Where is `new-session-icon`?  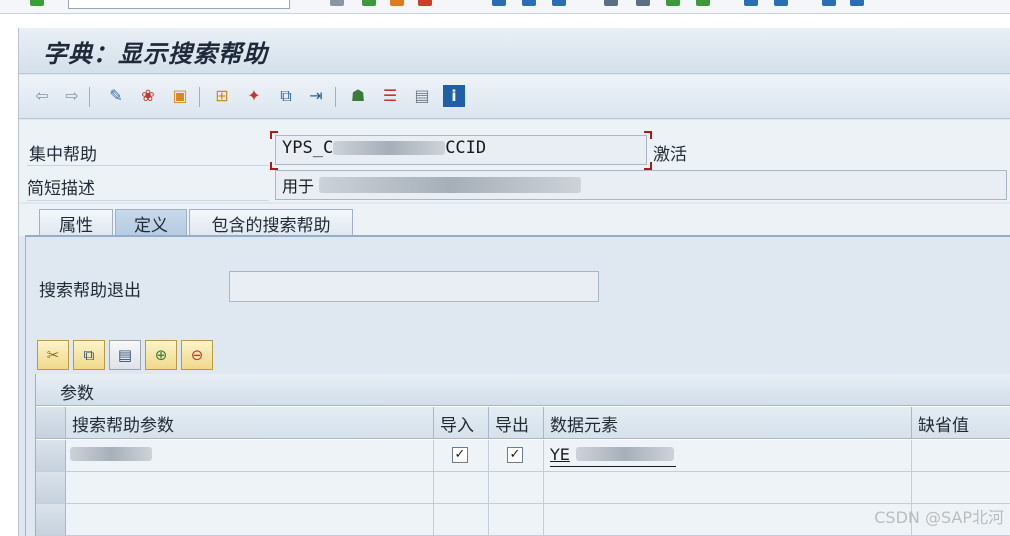 new-session-icon is located at coordinates (751, 3).